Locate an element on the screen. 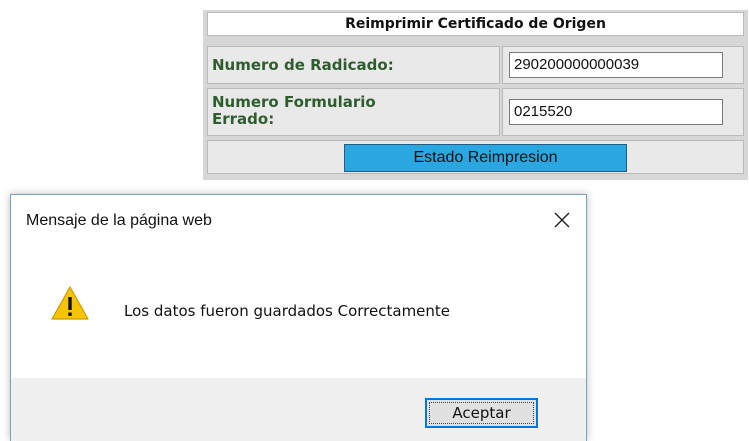 The image size is (749, 441). radicado-label: Numero de Radicado: is located at coordinates (303, 65).